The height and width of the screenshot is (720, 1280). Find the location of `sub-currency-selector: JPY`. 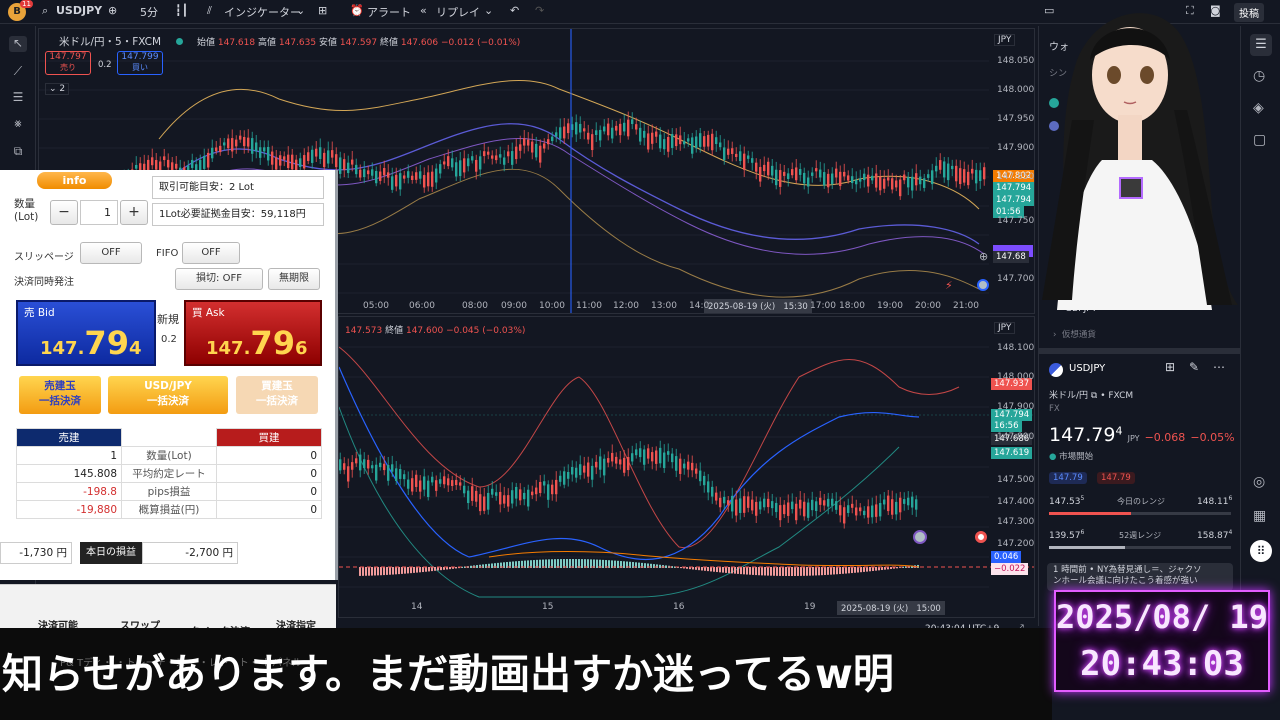

sub-currency-selector: JPY is located at coordinates (1005, 328).